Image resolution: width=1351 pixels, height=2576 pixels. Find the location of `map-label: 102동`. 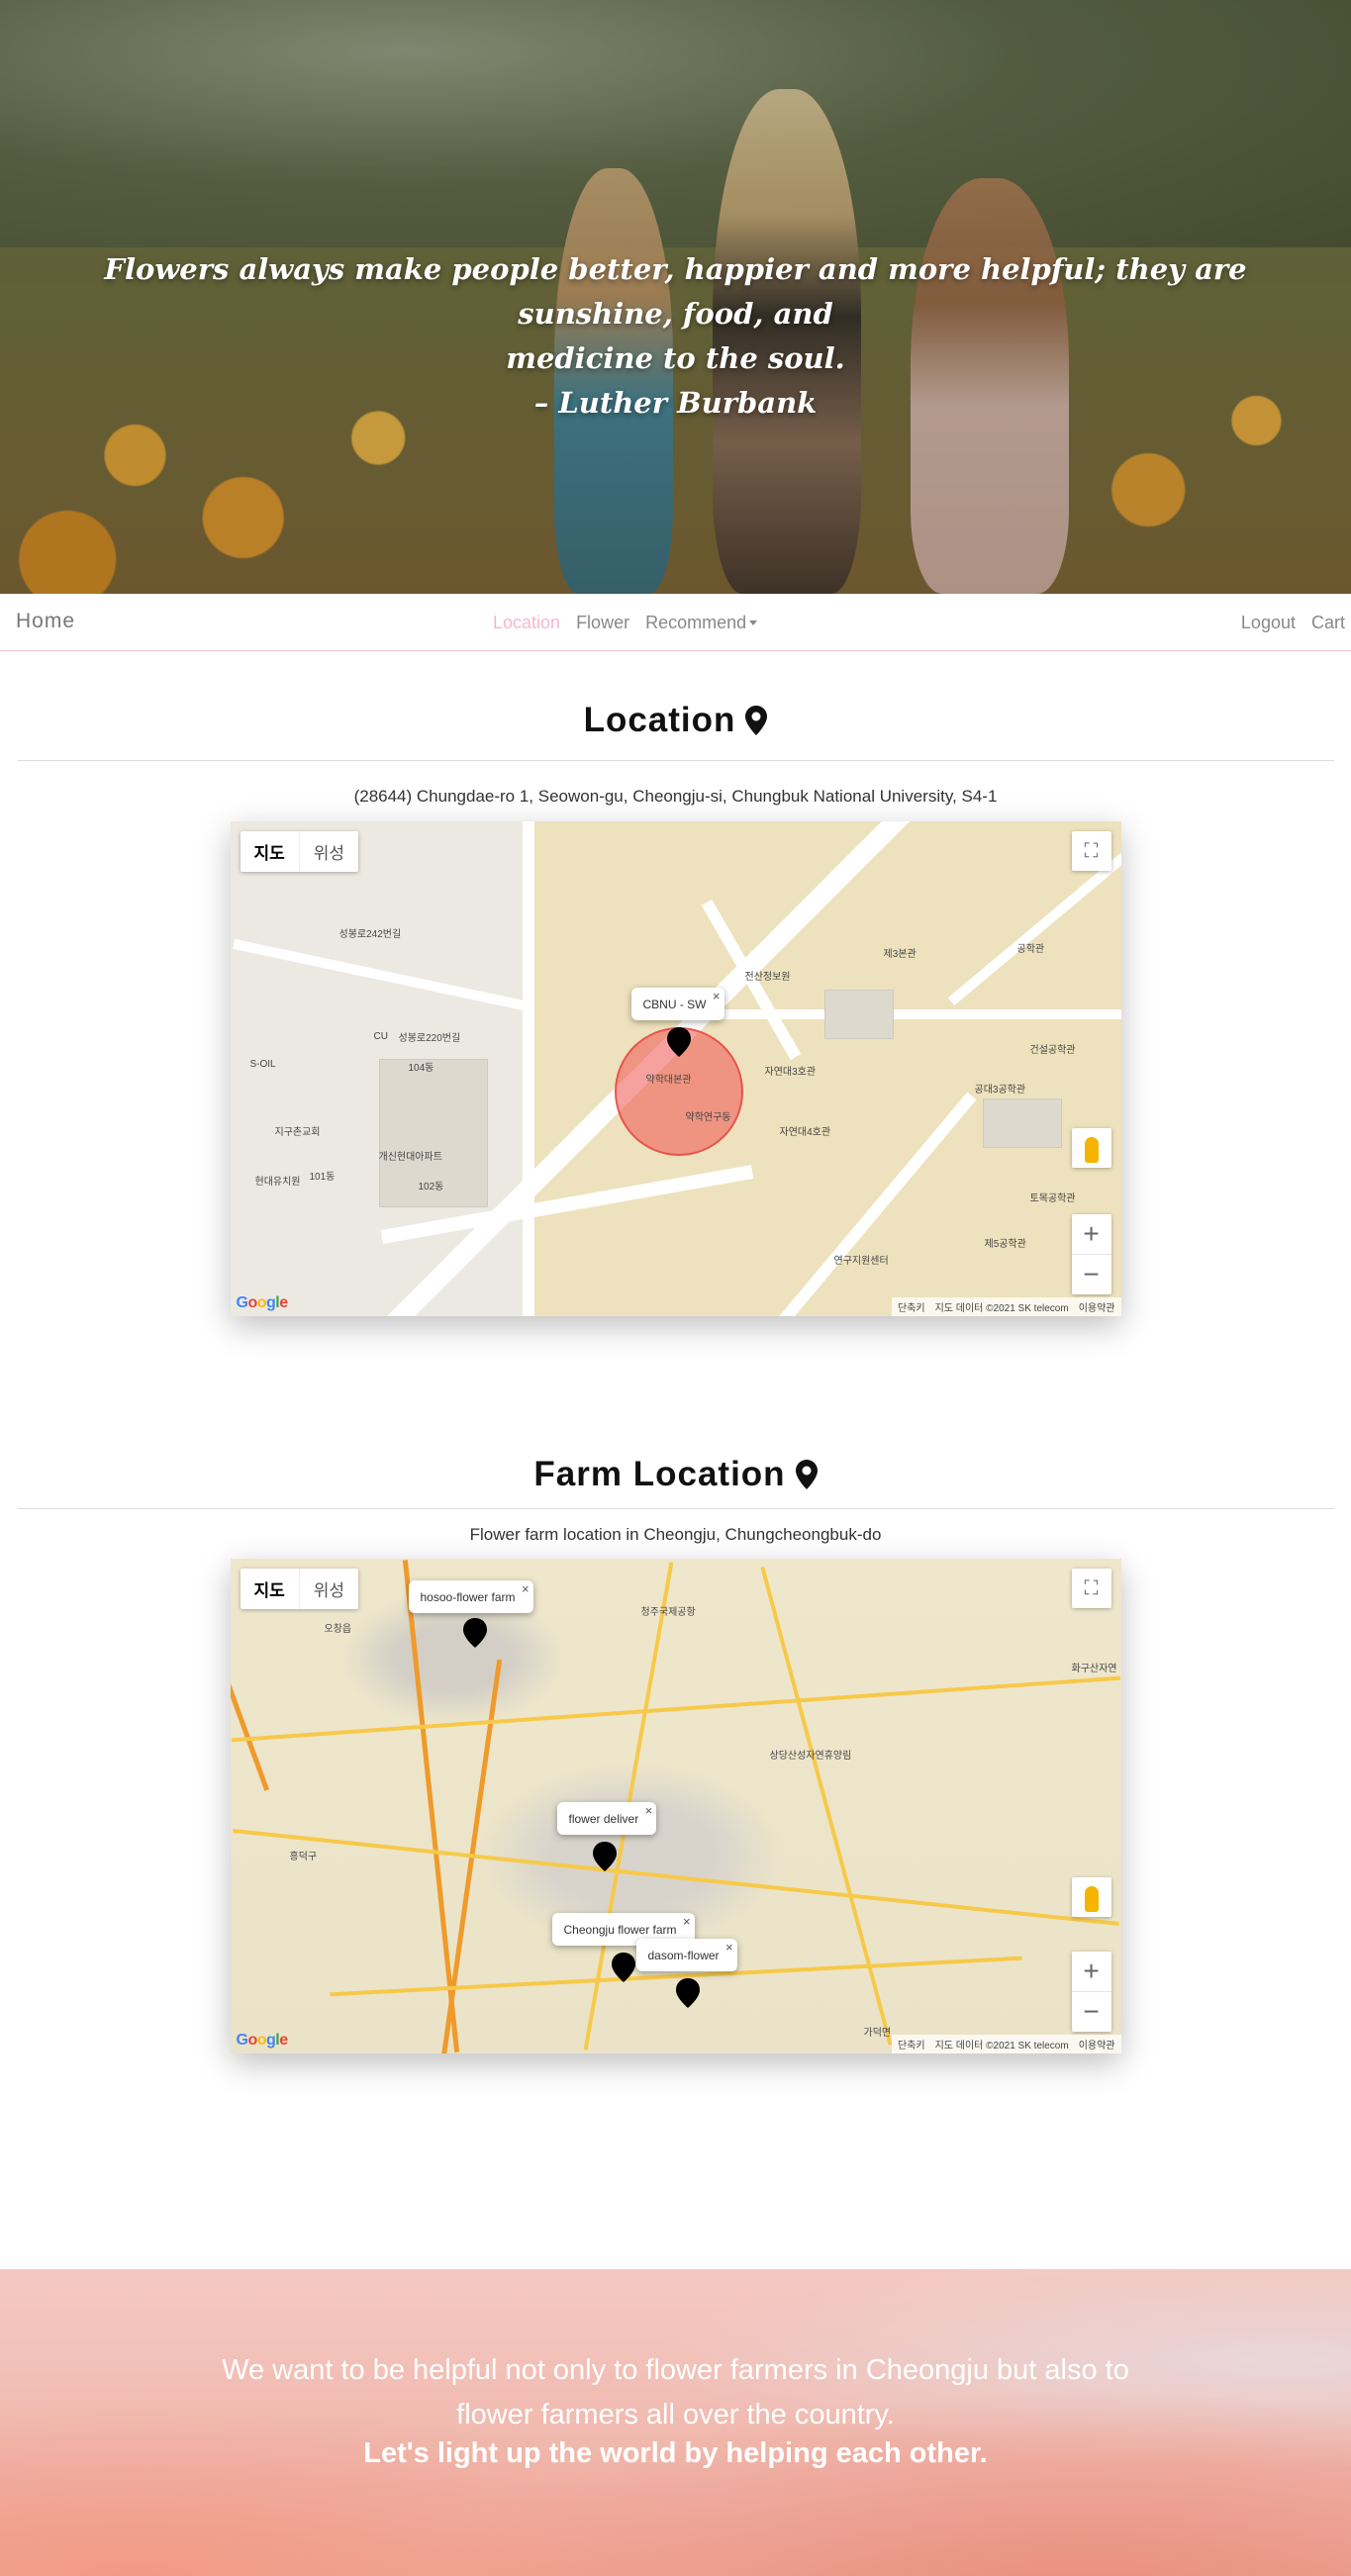

map-label: 102동 is located at coordinates (431, 1187).